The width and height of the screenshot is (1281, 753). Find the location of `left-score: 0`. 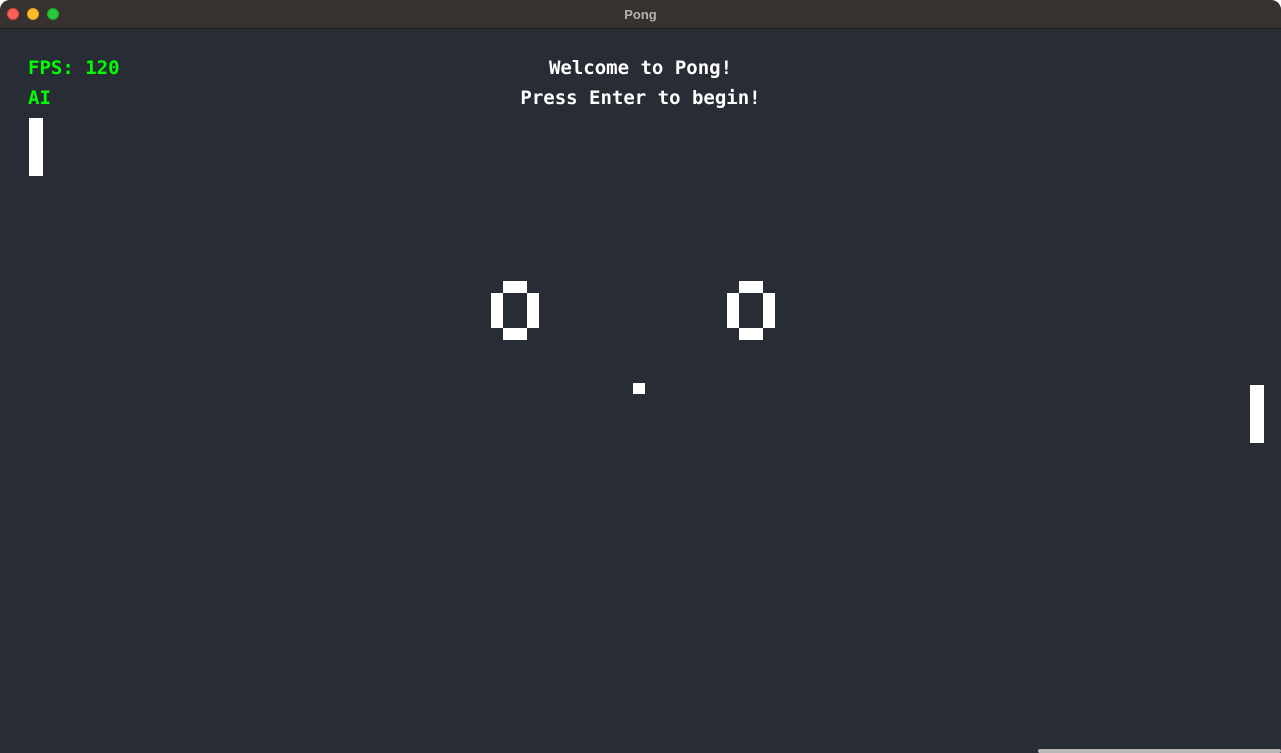

left-score: 0 is located at coordinates (515, 310).